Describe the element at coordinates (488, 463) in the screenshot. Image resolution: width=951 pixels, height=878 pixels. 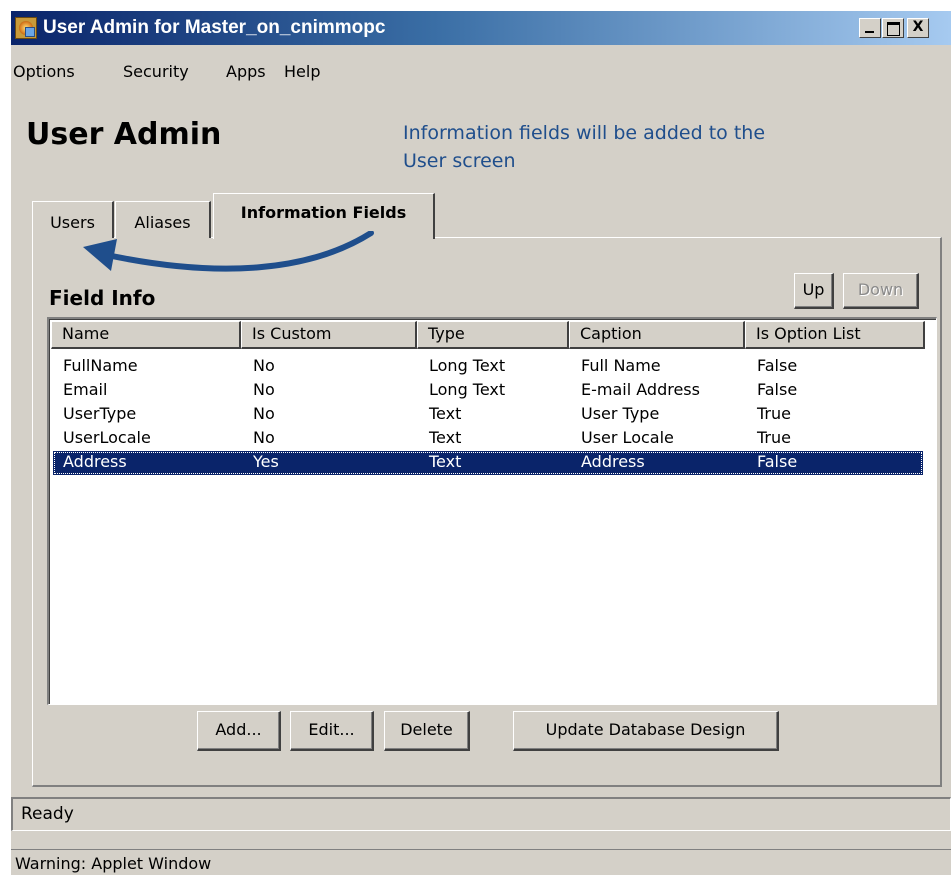
I see `table-row-selected: Address Yes Text Address False` at that location.